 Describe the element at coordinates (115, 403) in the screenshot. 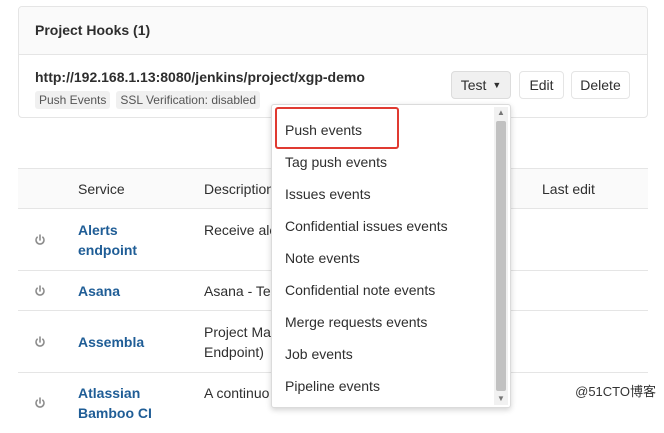

I see `service-name-link: Atlassian Bamboo CI` at that location.